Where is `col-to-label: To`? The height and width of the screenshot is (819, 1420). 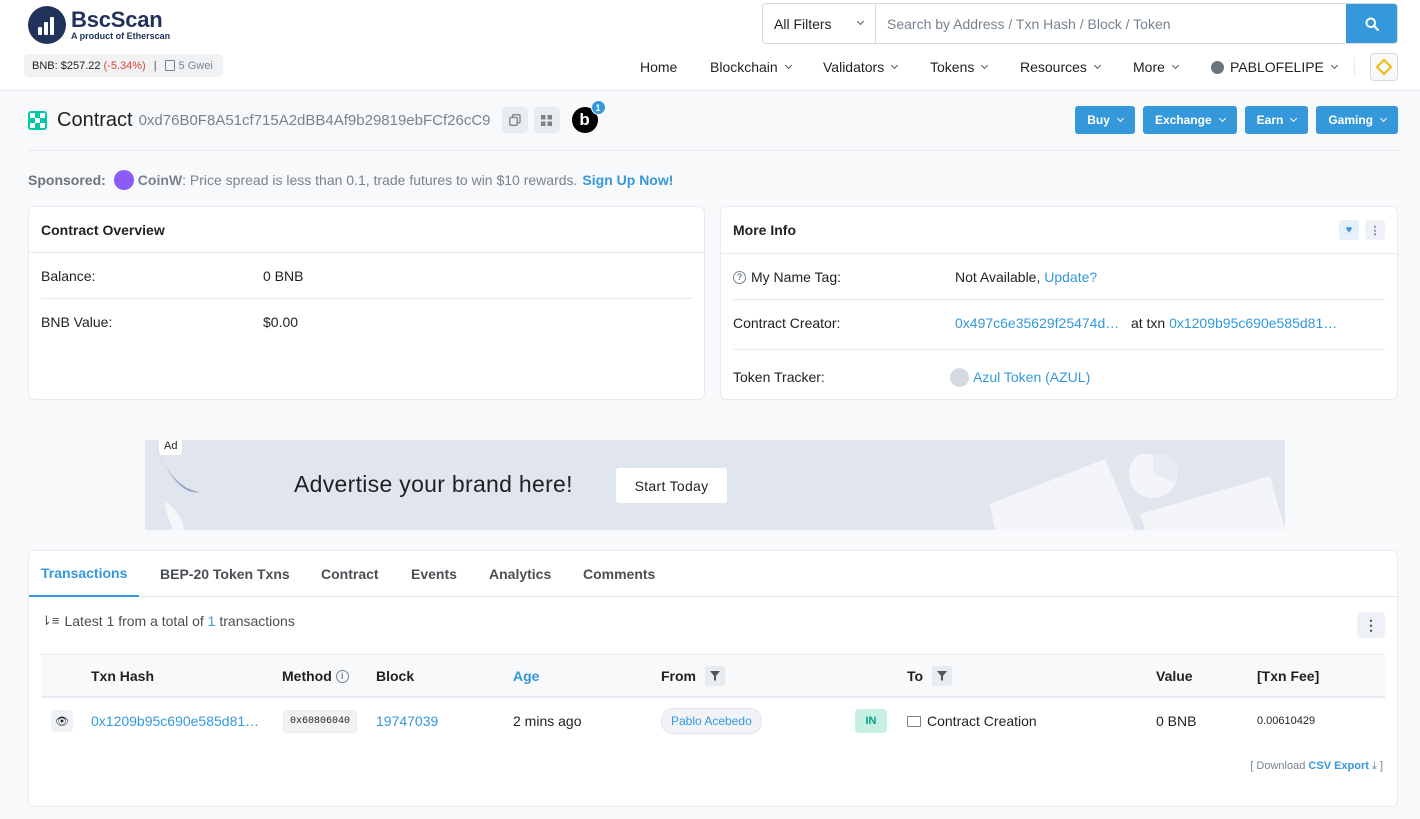
col-to-label: To is located at coordinates (915, 676).